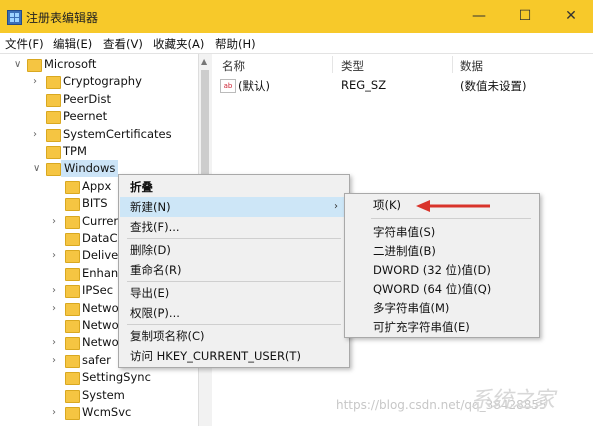 The height and width of the screenshot is (426, 593). What do you see at coordinates (442, 251) in the screenshot?
I see `submenu-item: 二进制值(B)` at bounding box center [442, 251].